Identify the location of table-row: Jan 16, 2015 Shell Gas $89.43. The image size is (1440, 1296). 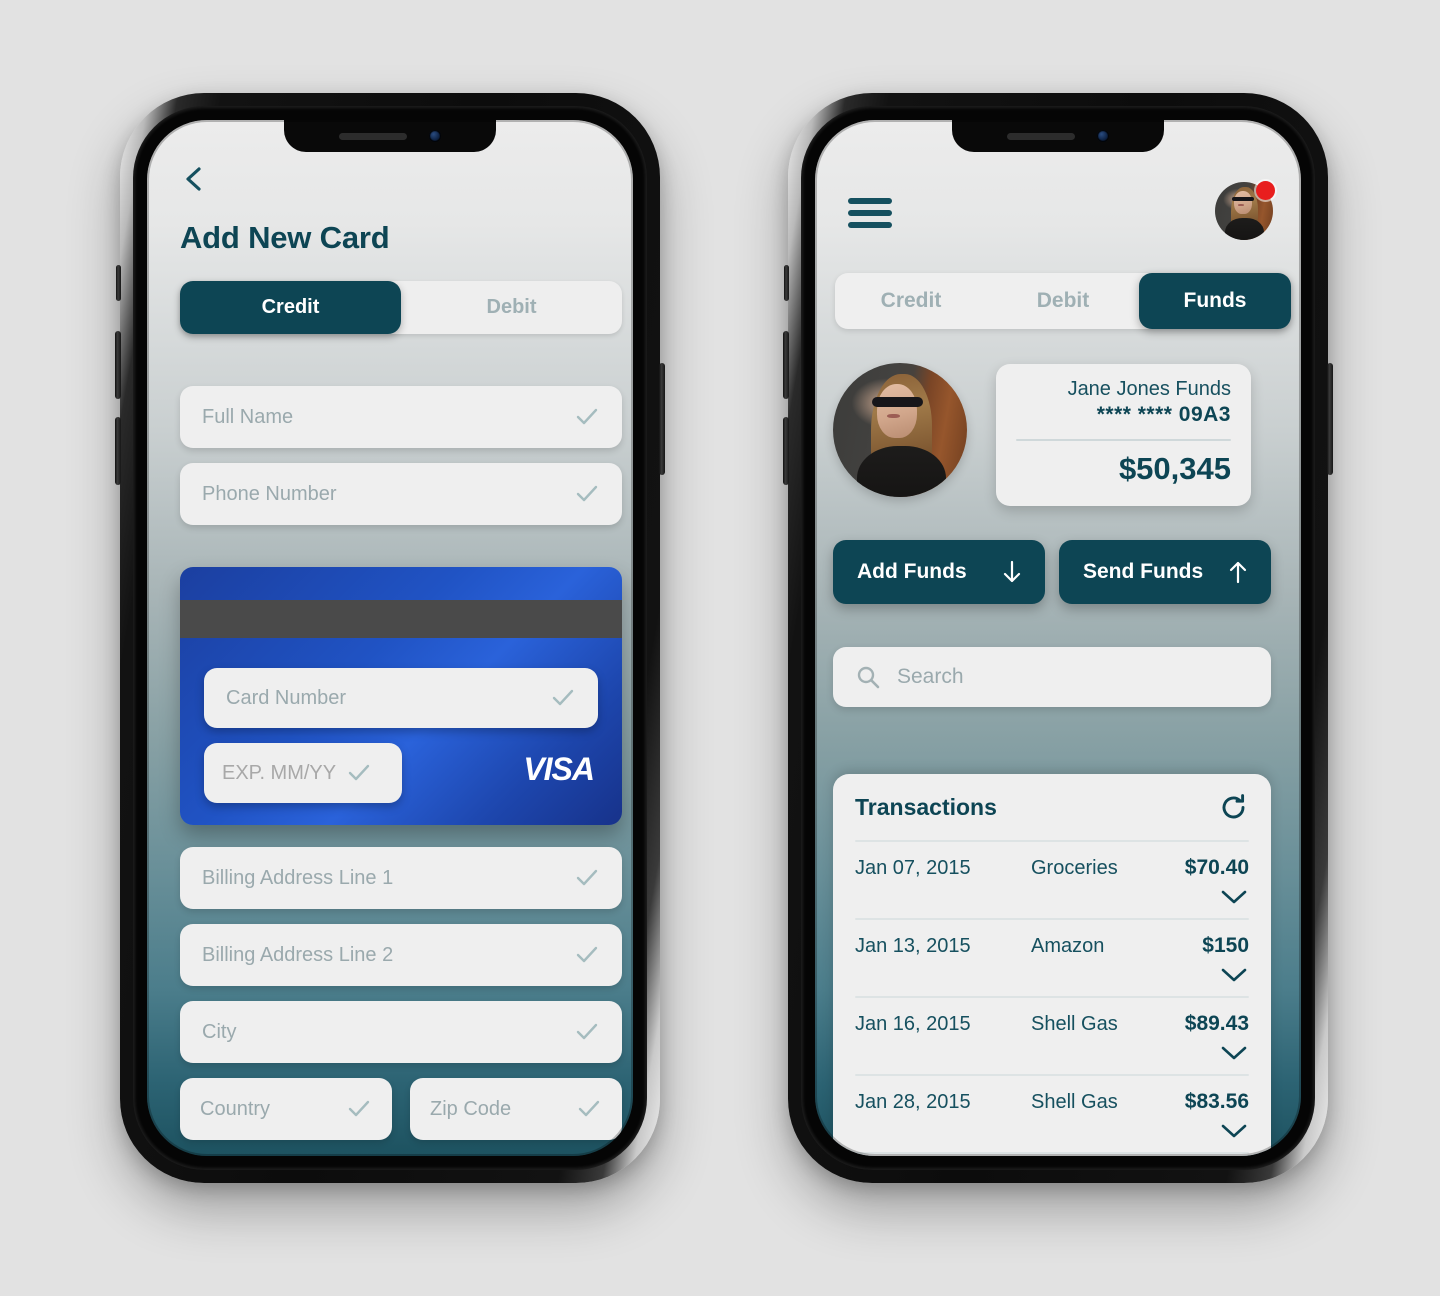
(1052, 1036).